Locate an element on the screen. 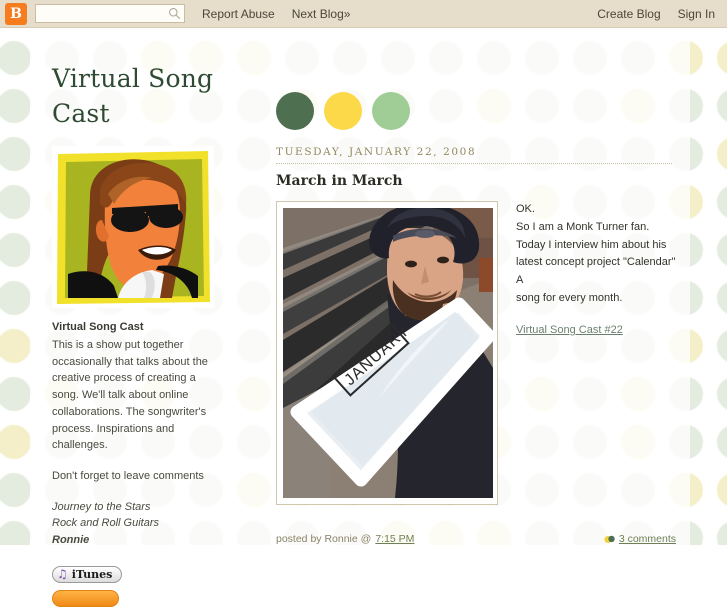 Image resolution: width=727 pixels, height=607 pixels. navbar-left-group: B Report Abuse Next Blog» is located at coordinates (175, 13).